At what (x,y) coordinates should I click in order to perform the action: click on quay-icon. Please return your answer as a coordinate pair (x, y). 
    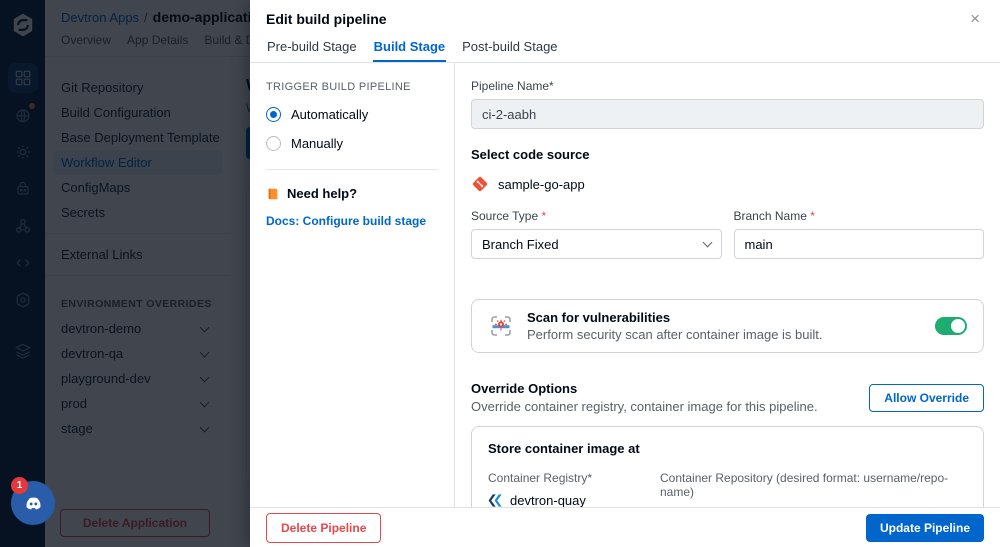
    Looking at the image, I should click on (495, 500).